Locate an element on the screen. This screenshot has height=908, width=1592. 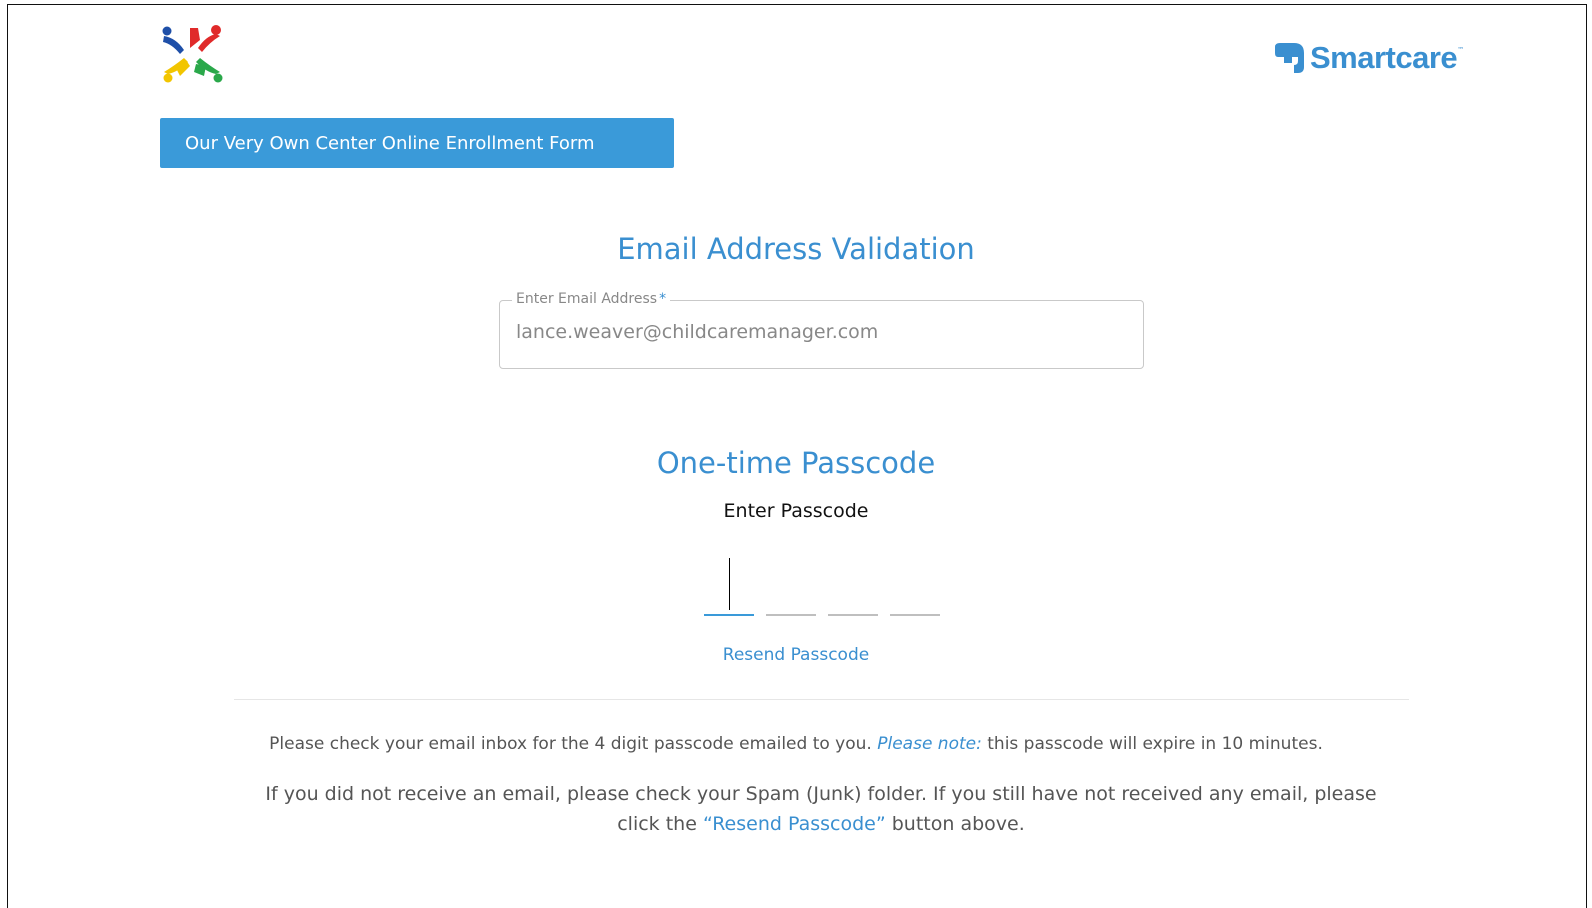
email-field-label: Enter Email Address * is located at coordinates (591, 299).